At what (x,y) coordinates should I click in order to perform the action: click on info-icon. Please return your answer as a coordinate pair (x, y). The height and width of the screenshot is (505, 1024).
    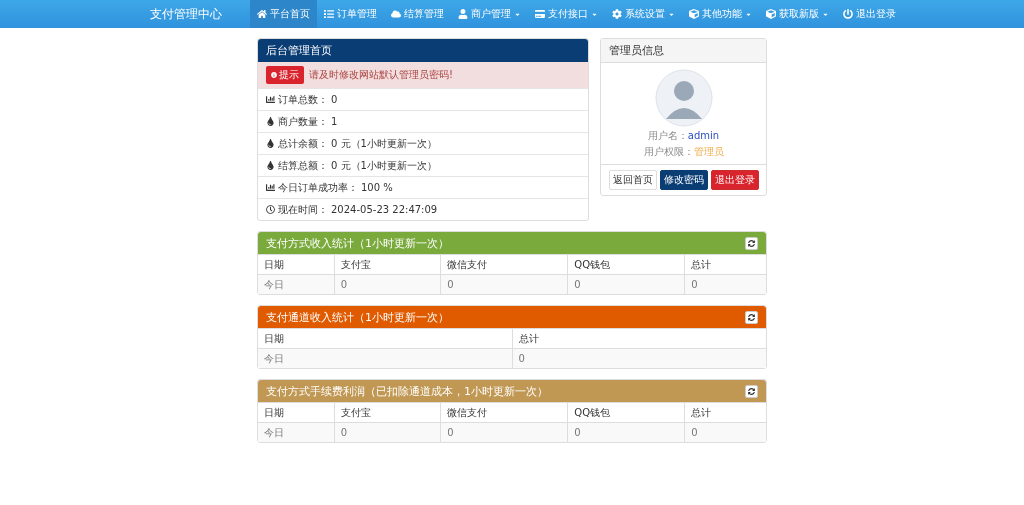
    Looking at the image, I should click on (274, 75).